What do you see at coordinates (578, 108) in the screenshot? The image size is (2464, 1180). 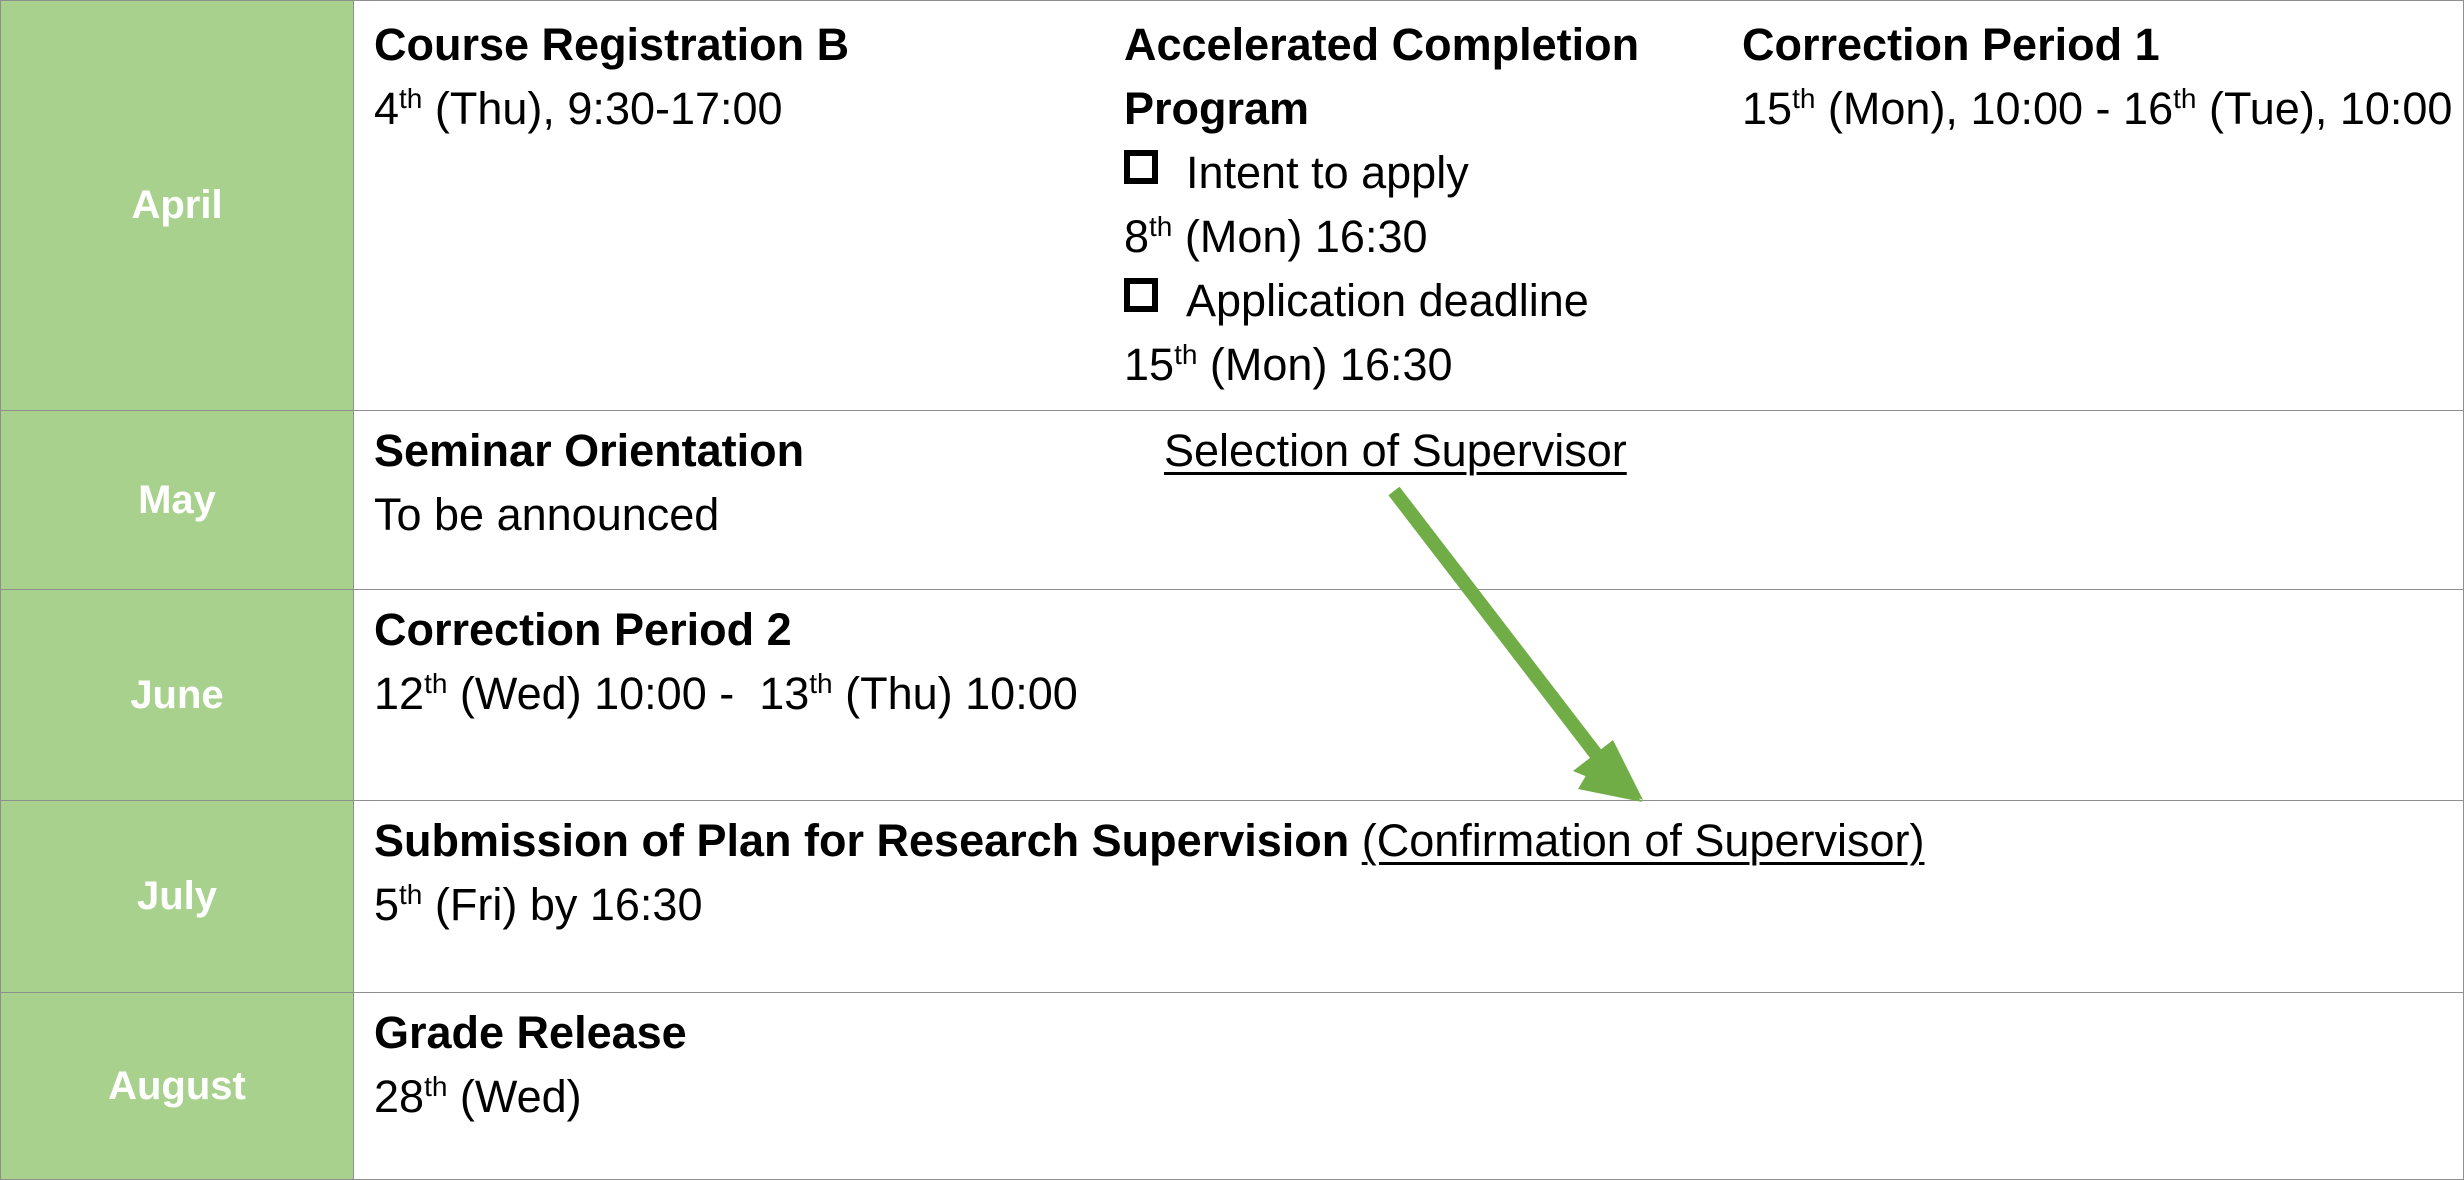 I see `course-registration-date: 4th (Thu), 9:30-17:00` at bounding box center [578, 108].